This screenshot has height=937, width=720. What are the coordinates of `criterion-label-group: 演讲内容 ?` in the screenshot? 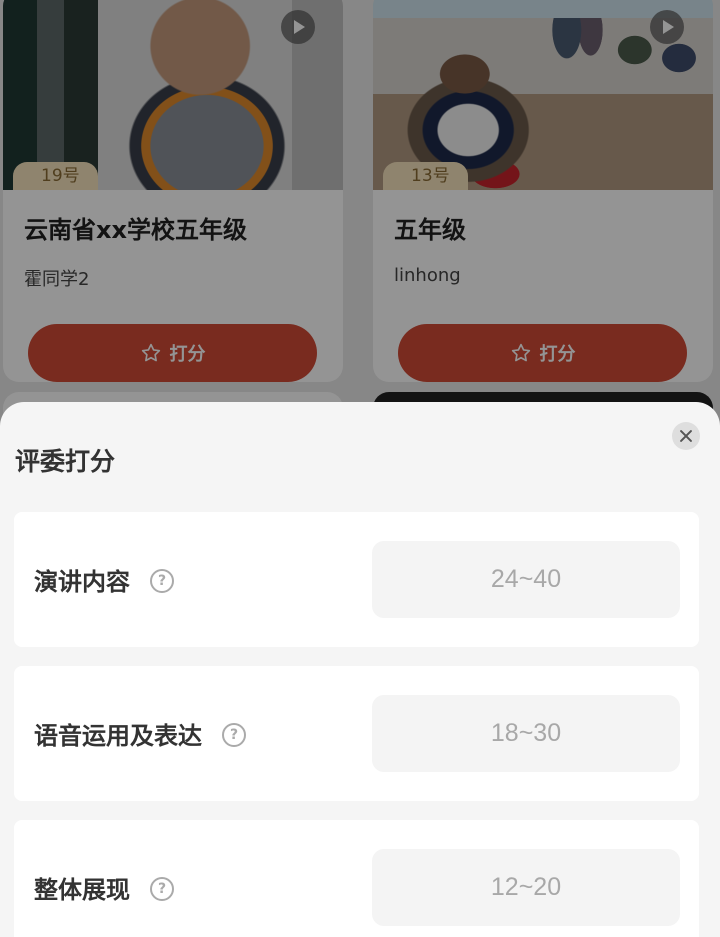 It's located at (104, 579).